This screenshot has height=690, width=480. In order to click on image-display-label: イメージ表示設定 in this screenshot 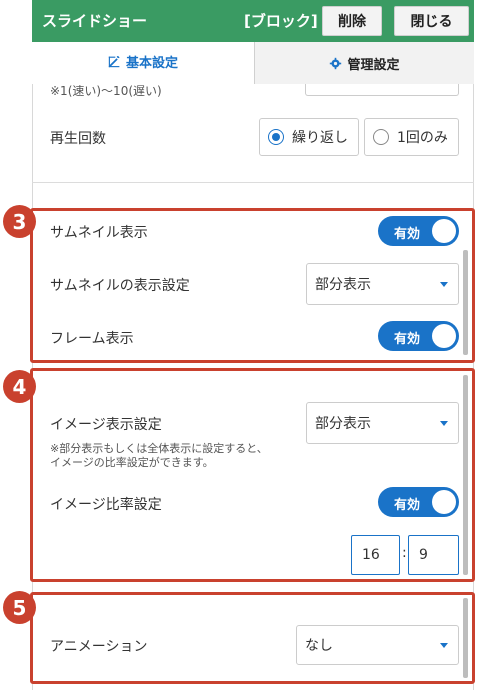, I will do `click(106, 425)`.